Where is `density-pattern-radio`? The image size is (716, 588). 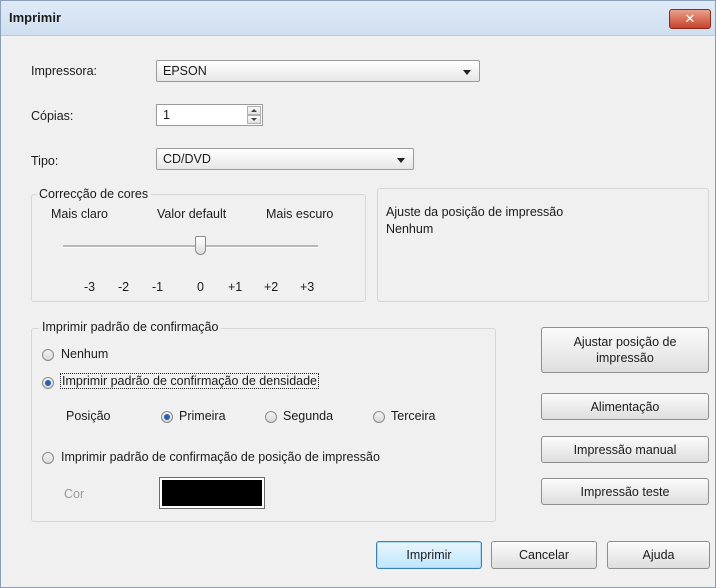
density-pattern-radio is located at coordinates (48, 383).